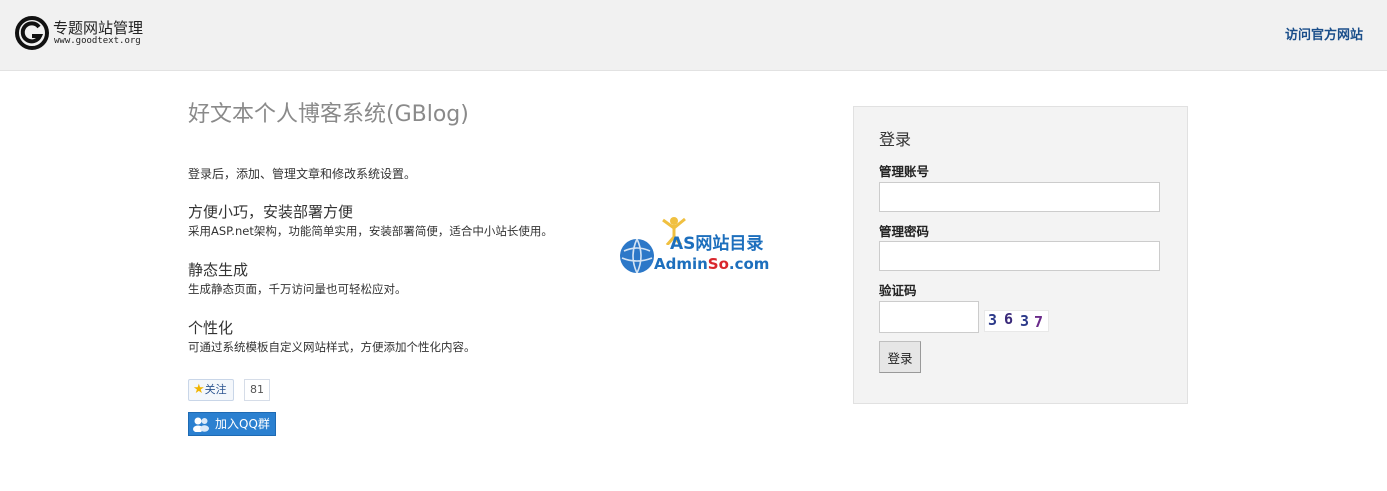  Describe the element at coordinates (904, 171) in the screenshot. I see `username-label: 管理账号` at that location.